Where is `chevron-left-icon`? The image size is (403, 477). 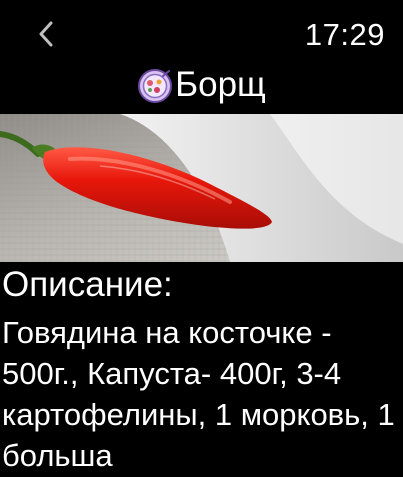
chevron-left-icon is located at coordinates (46, 34).